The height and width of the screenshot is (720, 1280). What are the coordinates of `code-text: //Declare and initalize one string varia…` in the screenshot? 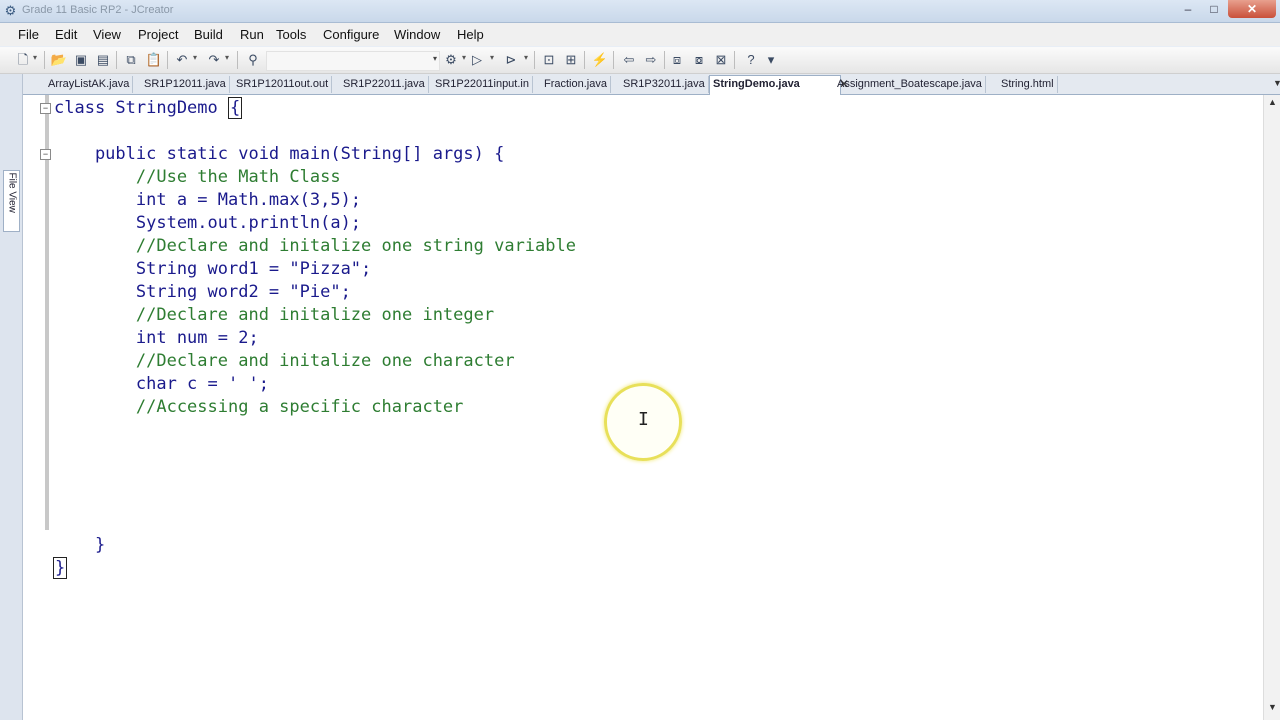 It's located at (315, 246).